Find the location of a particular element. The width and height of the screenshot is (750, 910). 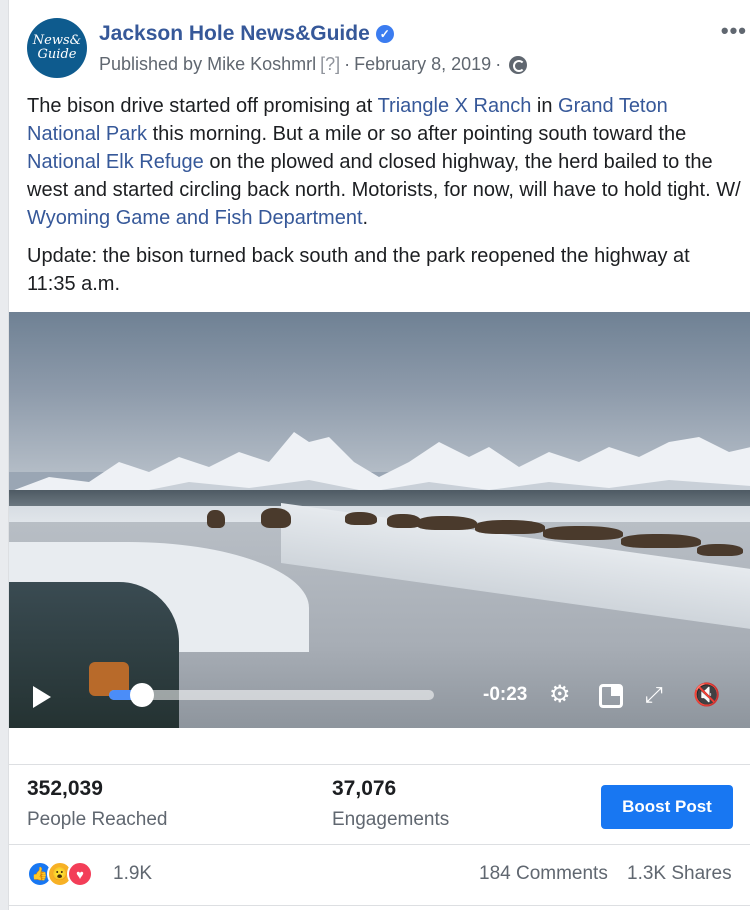

video-scrubber-handle is located at coordinates (142, 695).